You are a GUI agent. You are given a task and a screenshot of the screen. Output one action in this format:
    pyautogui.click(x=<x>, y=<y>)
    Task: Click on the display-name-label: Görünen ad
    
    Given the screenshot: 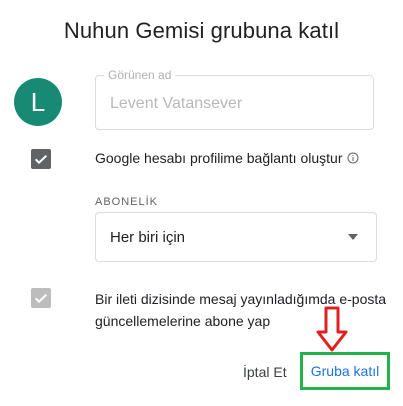 What is the action you would take?
    pyautogui.click(x=140, y=75)
    